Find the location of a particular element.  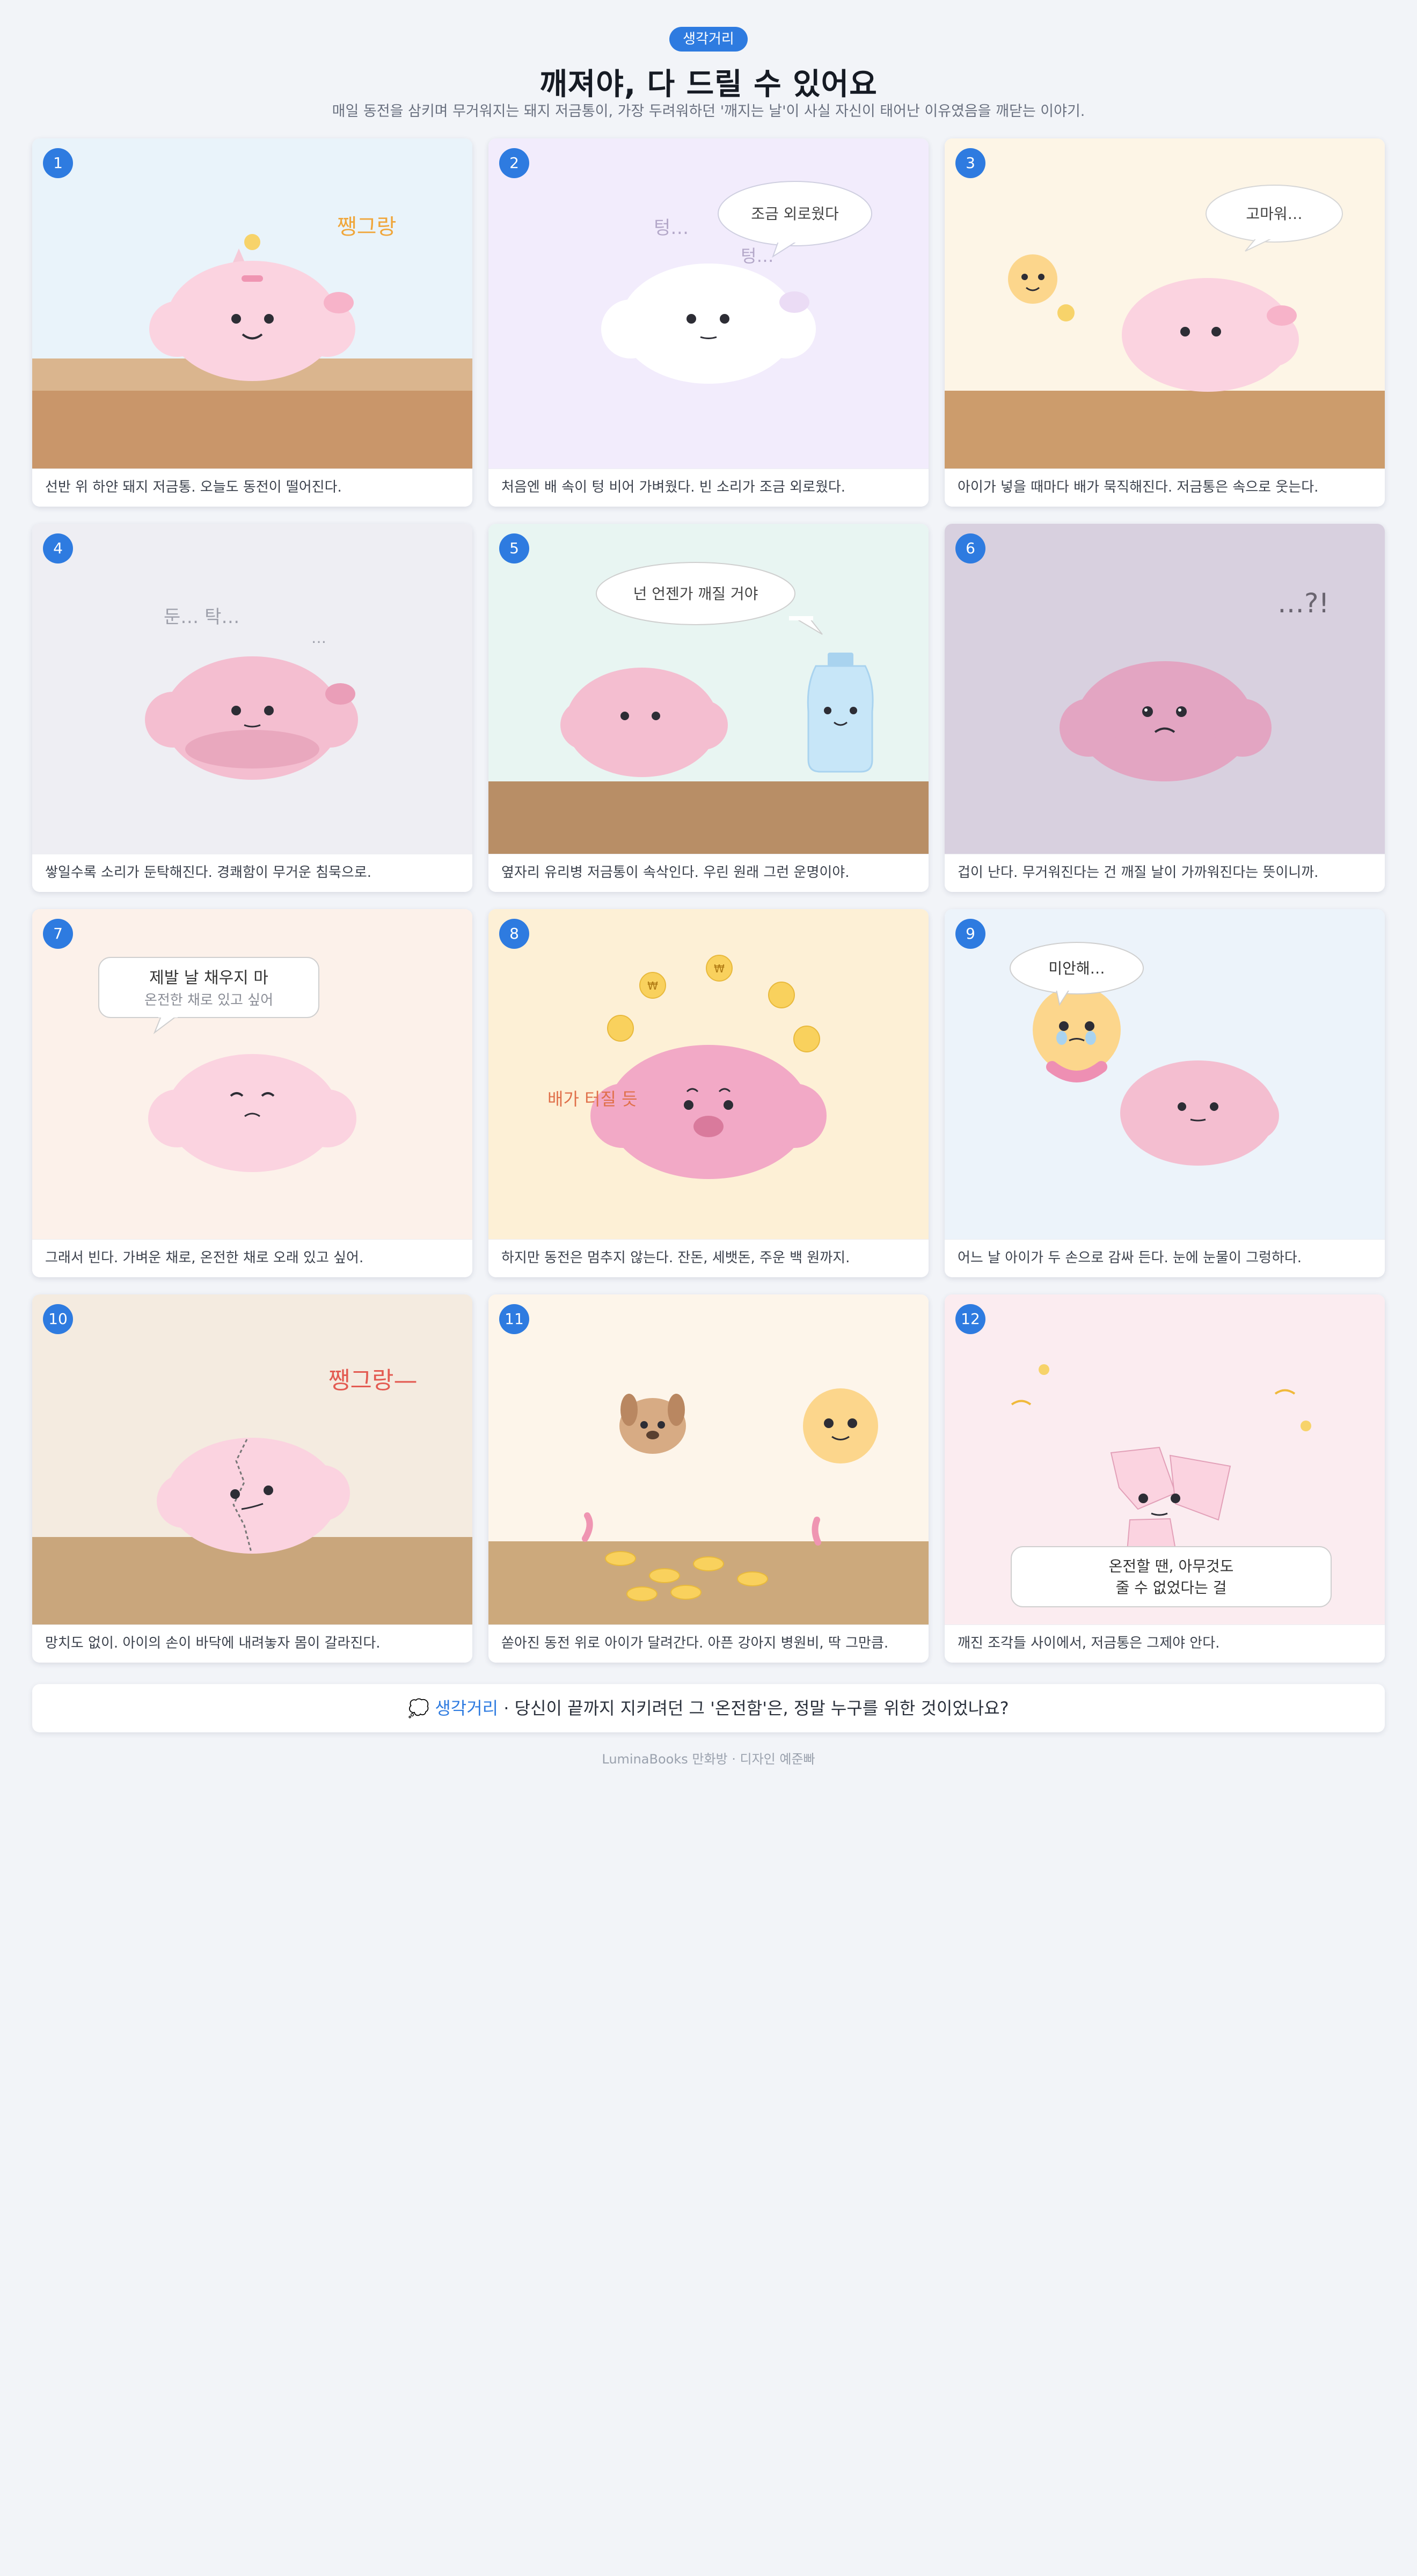

panel-number: 11 is located at coordinates (514, 1319).